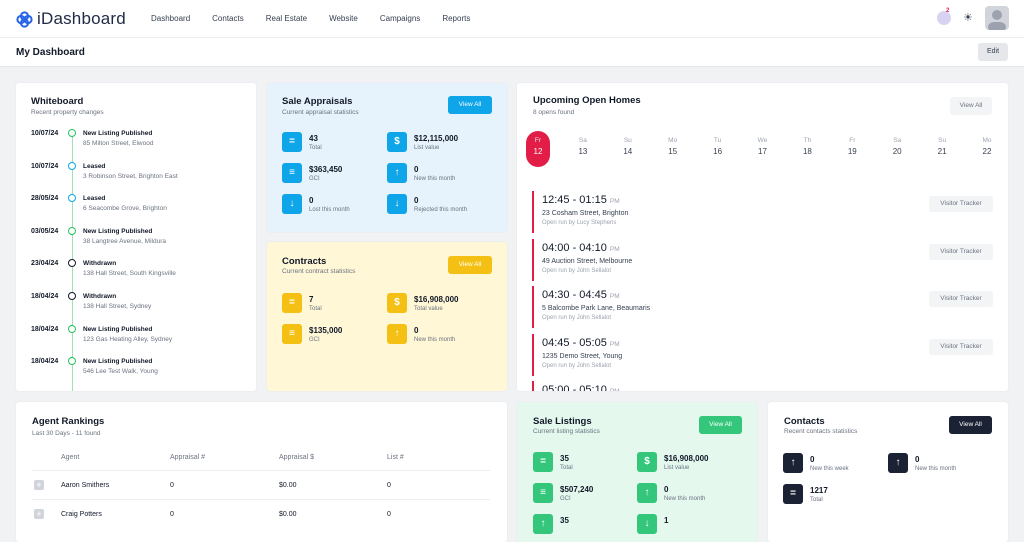  Describe the element at coordinates (647, 524) in the screenshot. I see `arrow-down-icon: ↓` at that location.